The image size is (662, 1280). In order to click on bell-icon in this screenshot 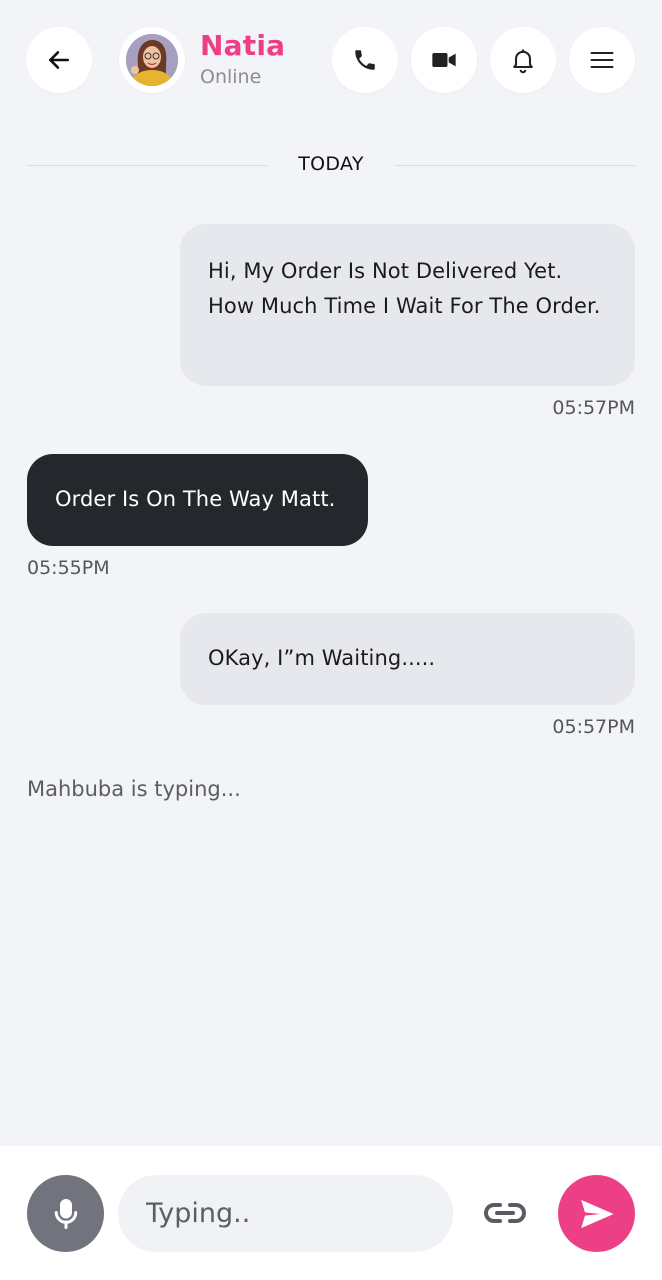, I will do `click(523, 61)`.